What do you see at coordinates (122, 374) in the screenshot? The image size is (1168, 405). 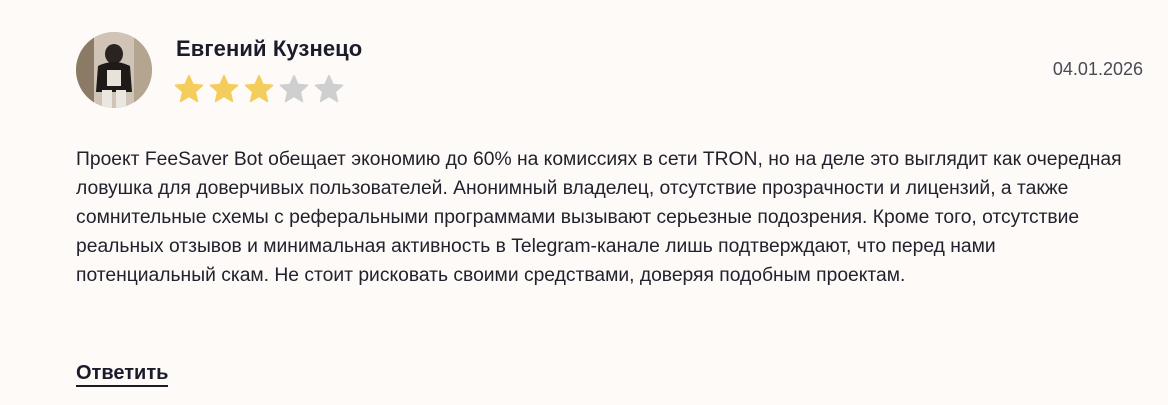 I see `reply-link: Ответить` at bounding box center [122, 374].